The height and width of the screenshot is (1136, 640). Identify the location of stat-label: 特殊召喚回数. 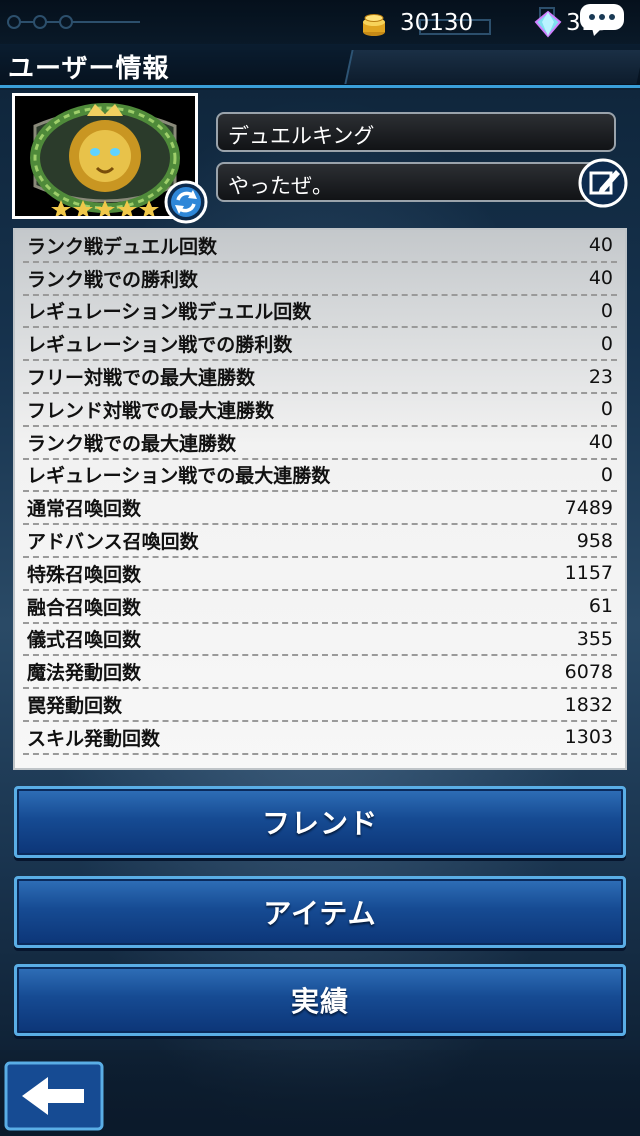
(84, 574).